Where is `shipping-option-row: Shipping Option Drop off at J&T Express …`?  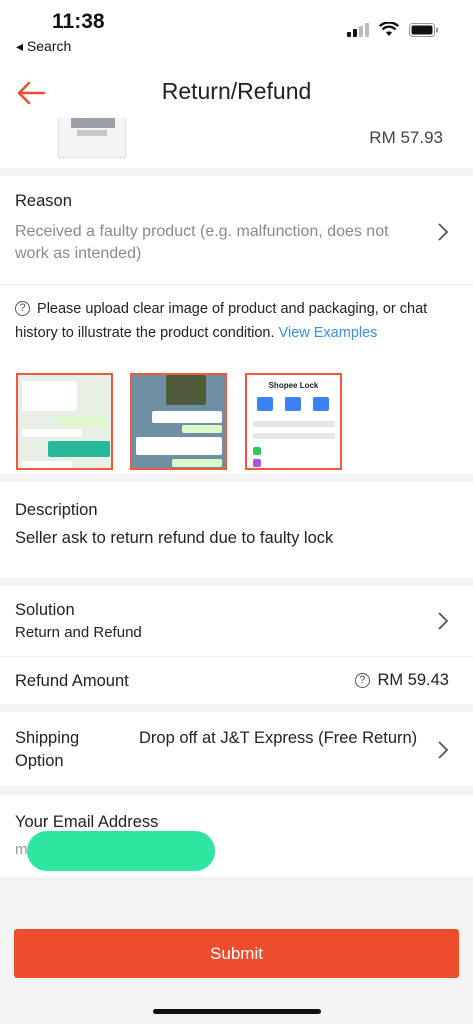 shipping-option-row: Shipping Option Drop off at J&T Express … is located at coordinates (236, 749).